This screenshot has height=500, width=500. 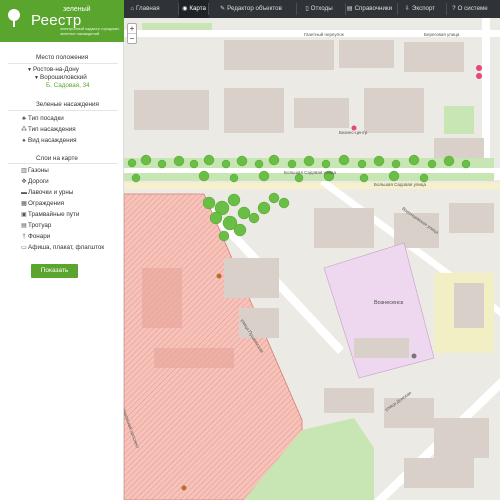 What do you see at coordinates (24, 171) in the screenshot?
I see `lawn-icon: ▥` at bounding box center [24, 171].